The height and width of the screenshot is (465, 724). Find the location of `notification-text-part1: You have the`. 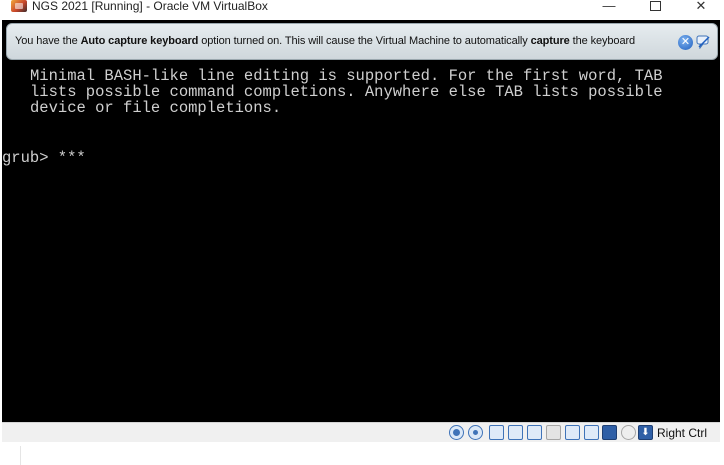

notification-text-part1: You have the is located at coordinates (48, 41).